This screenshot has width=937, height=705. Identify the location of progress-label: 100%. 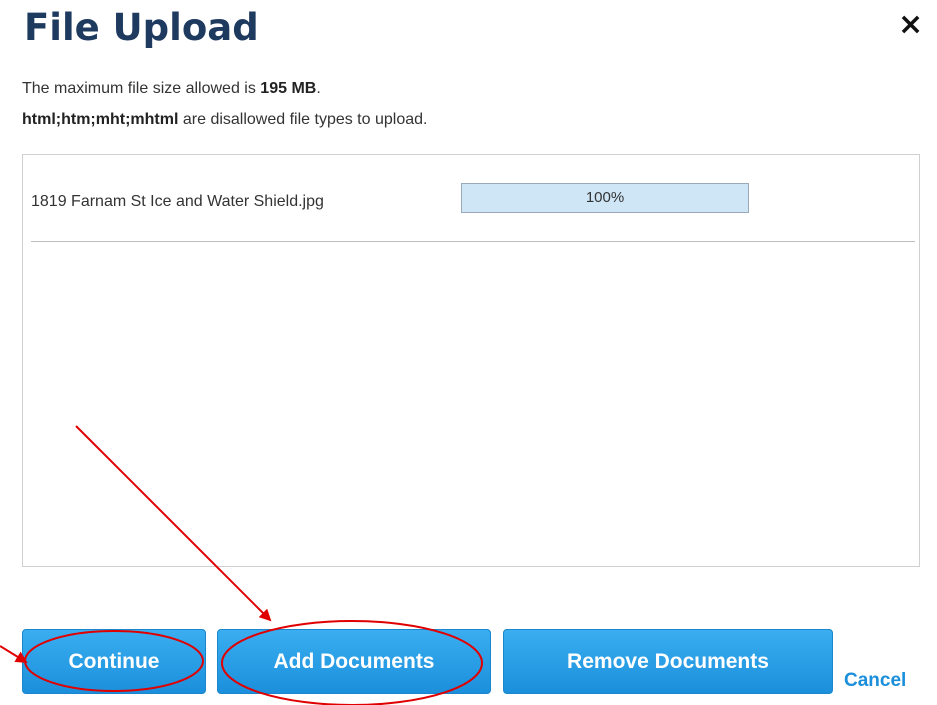
(605, 197).